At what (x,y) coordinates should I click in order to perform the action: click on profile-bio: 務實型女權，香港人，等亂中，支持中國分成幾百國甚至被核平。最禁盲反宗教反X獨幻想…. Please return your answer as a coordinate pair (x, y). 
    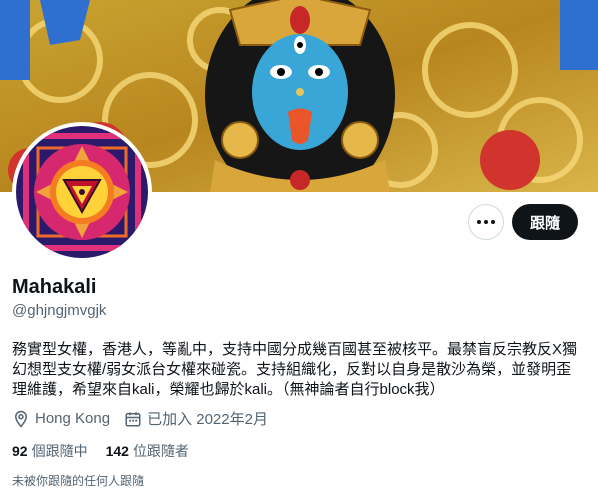
    Looking at the image, I should click on (295, 369).